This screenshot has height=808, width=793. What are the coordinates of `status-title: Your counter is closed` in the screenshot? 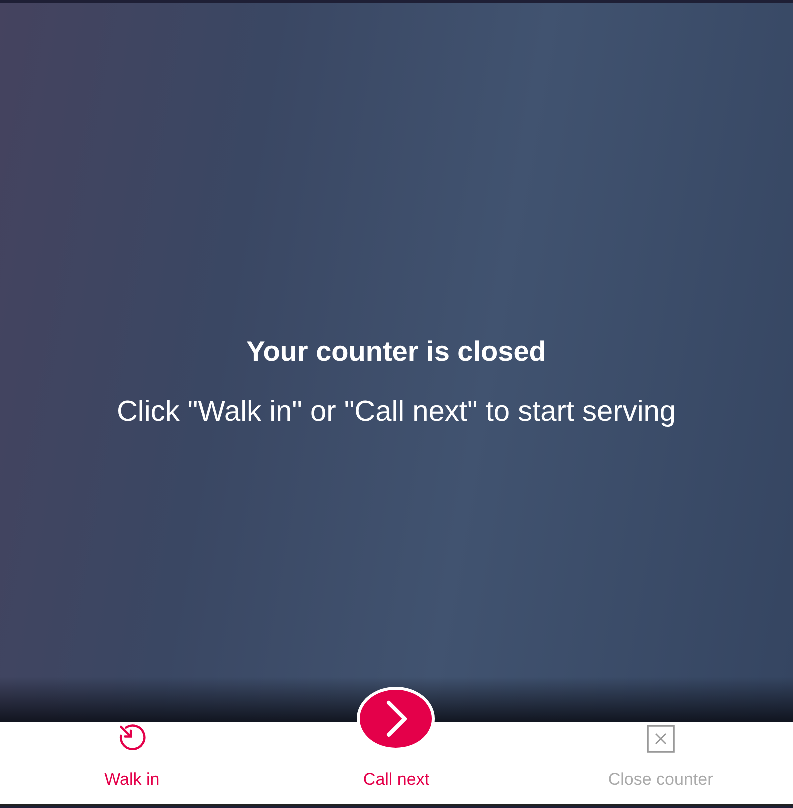 It's located at (396, 351).